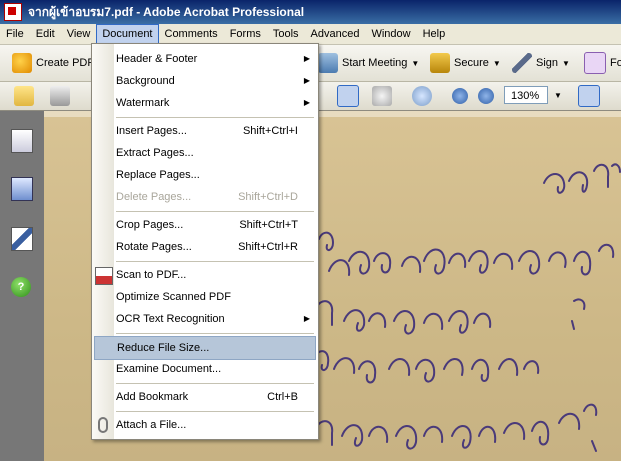 The image size is (621, 461). What do you see at coordinates (22, 141) in the screenshot?
I see `pages-icon` at bounding box center [22, 141].